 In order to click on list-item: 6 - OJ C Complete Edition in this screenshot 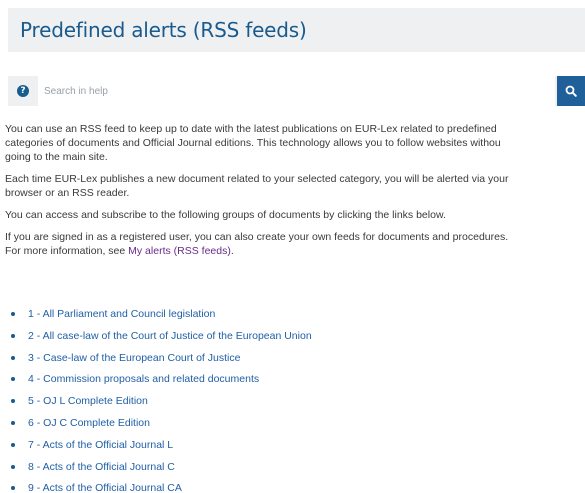, I will do `click(160, 428)`.